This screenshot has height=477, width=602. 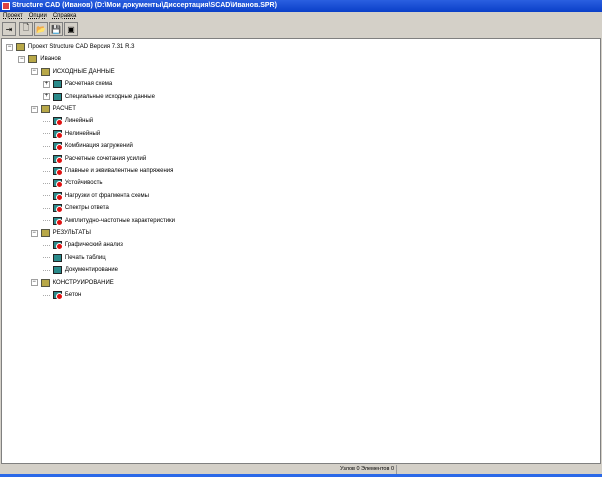 I want to click on tree-item-label: Иванов, so click(x=50, y=59).